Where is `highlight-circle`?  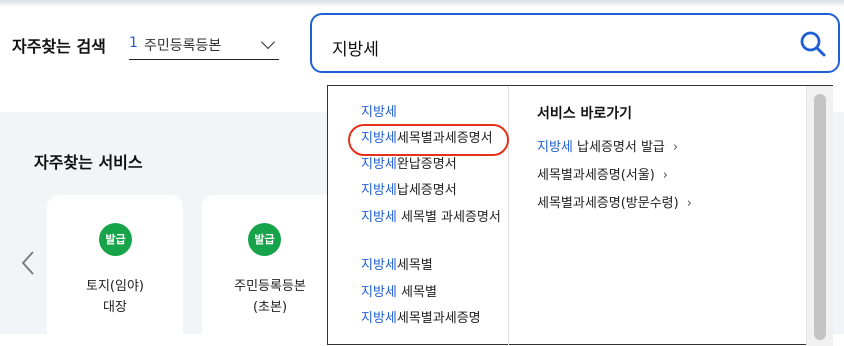 highlight-circle is located at coordinates (428, 140).